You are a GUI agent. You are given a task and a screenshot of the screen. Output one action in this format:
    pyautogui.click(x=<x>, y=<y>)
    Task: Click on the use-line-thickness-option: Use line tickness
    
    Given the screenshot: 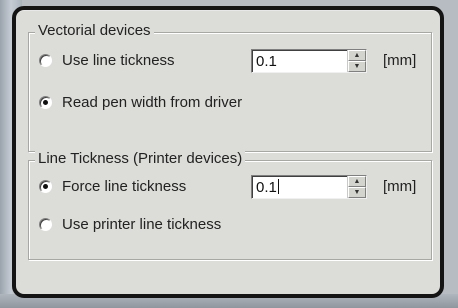 What is the action you would take?
    pyautogui.click(x=107, y=60)
    